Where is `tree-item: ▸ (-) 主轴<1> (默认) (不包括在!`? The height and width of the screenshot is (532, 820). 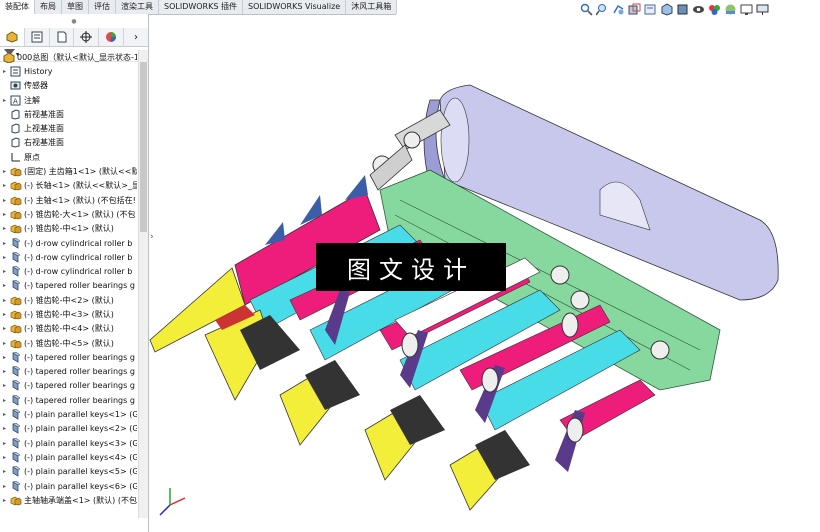 tree-item: ▸ (-) 主轴<1> (默认) (不包括在! is located at coordinates (68, 200).